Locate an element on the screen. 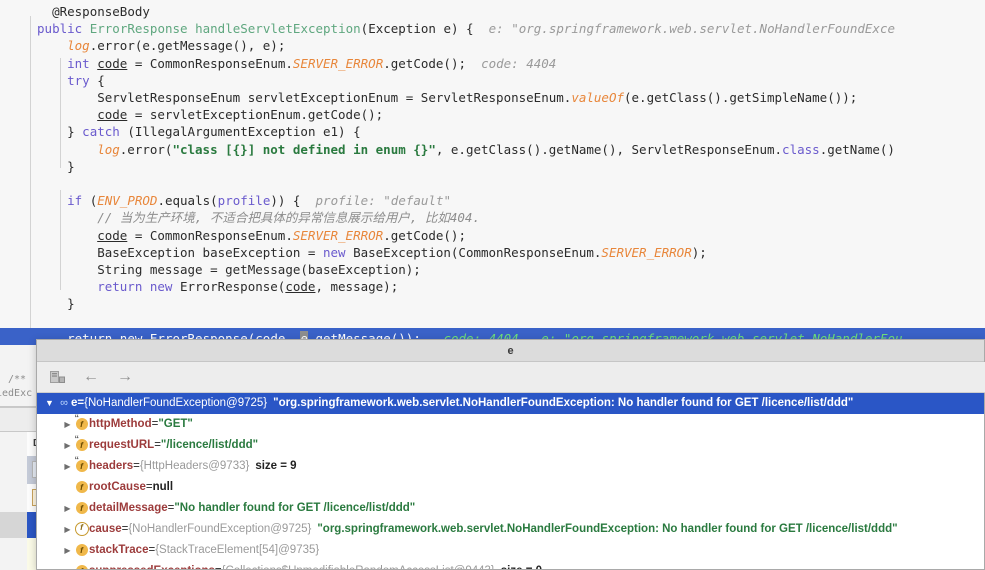 Image resolution: width=985 pixels, height=570 pixels. debugger-title: e is located at coordinates (510, 351).